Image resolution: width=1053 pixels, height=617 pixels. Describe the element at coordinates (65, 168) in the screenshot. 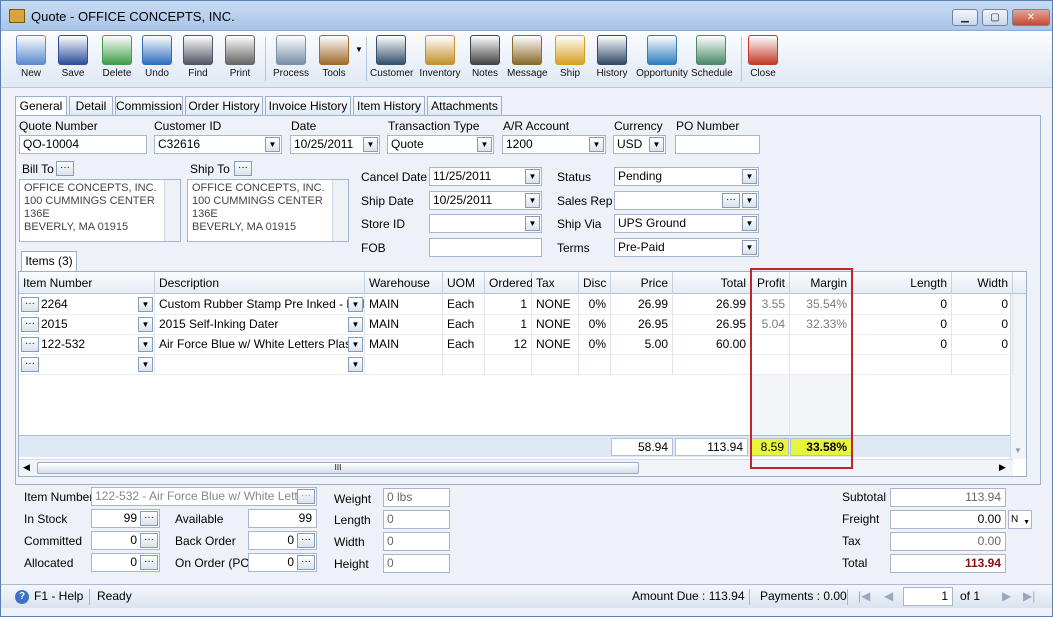

I see `bill-to-lookup-button: ···` at that location.